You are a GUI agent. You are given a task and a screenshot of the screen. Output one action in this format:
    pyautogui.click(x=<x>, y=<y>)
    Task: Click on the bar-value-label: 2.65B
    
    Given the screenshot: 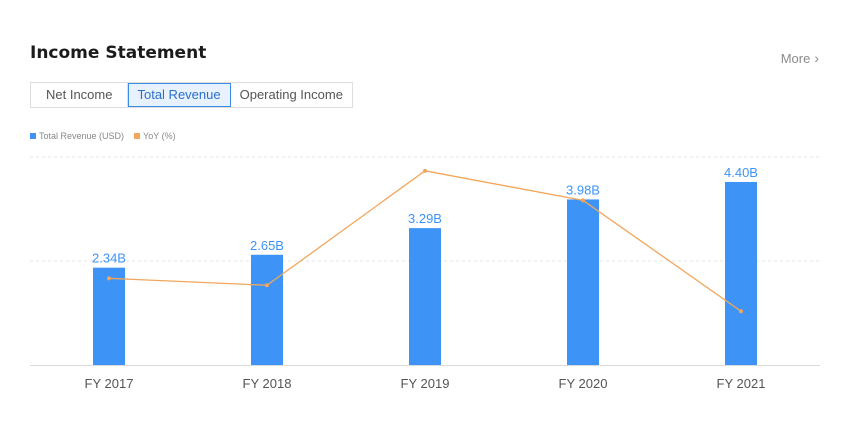 What is the action you would take?
    pyautogui.click(x=267, y=245)
    